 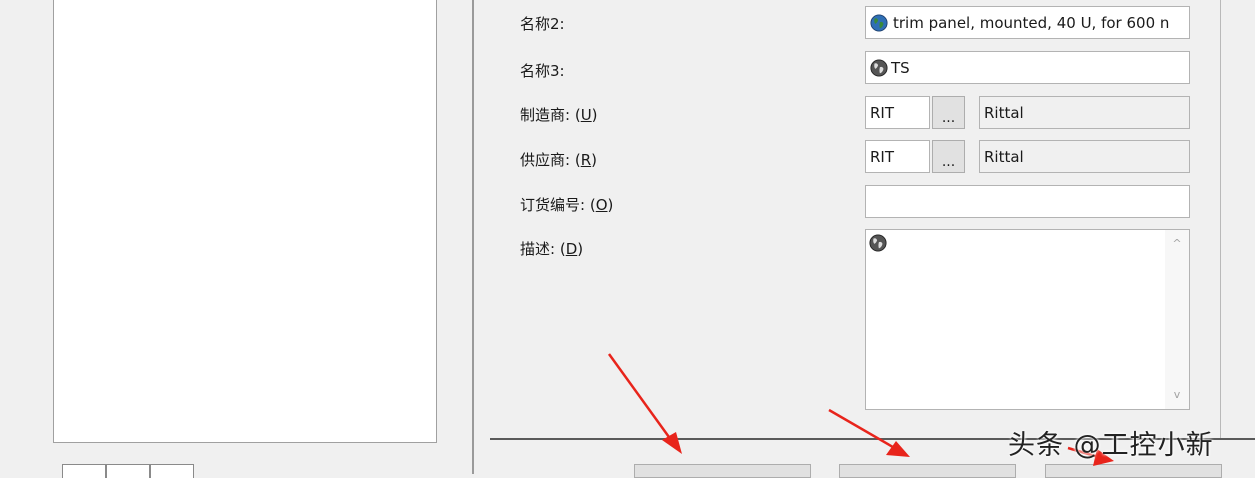 I want to click on supplier-name-value: Rittal, so click(x=1004, y=156).